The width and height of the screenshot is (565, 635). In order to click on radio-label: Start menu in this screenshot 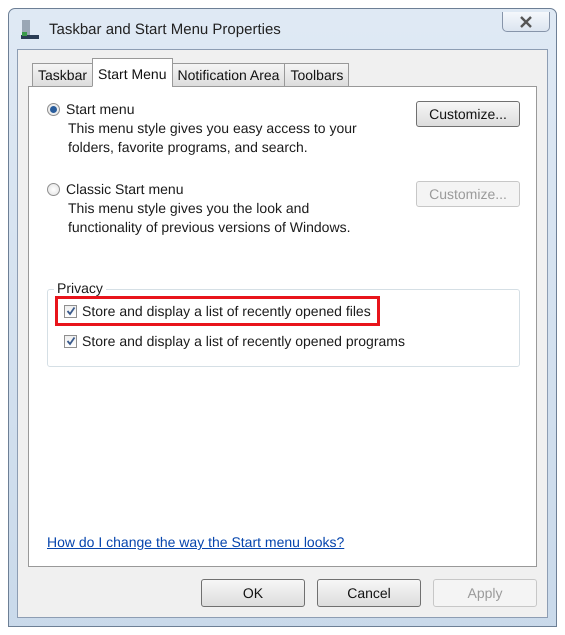, I will do `click(100, 109)`.